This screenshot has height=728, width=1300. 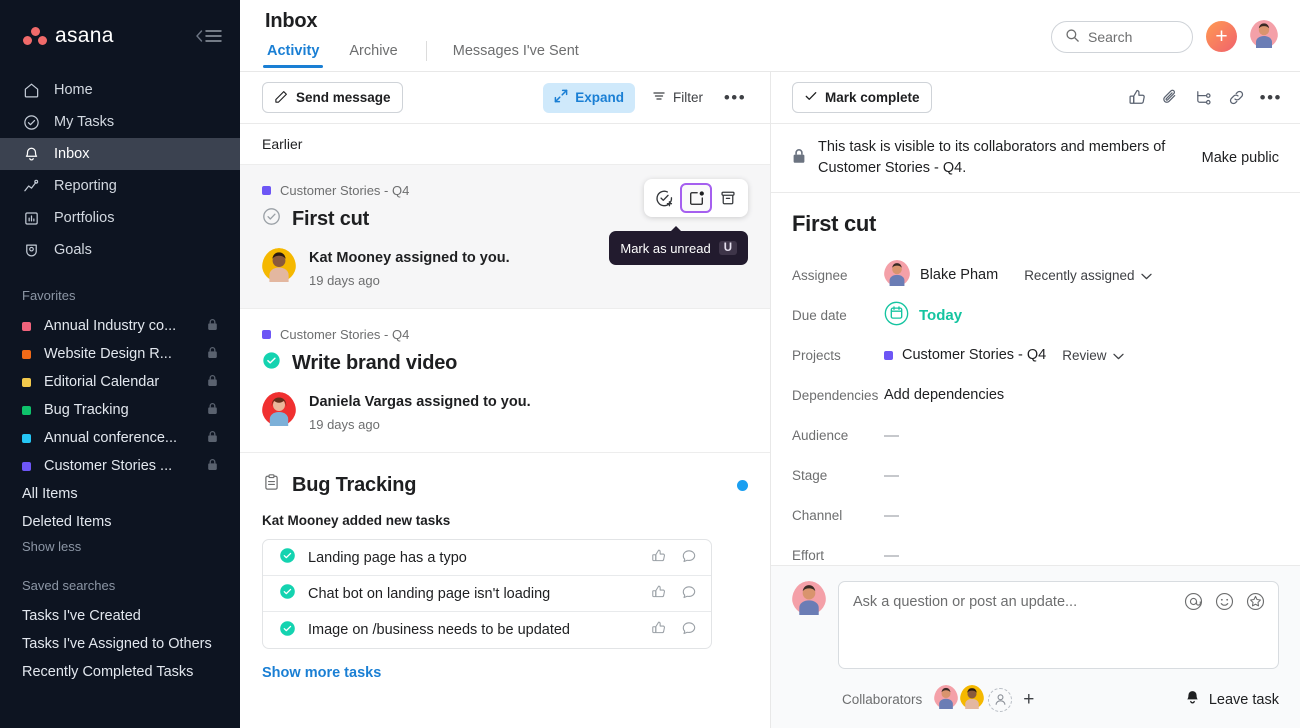 I want to click on field-assignee: Assignee Blake Pham Recently assigned, so click(x=1035, y=275).